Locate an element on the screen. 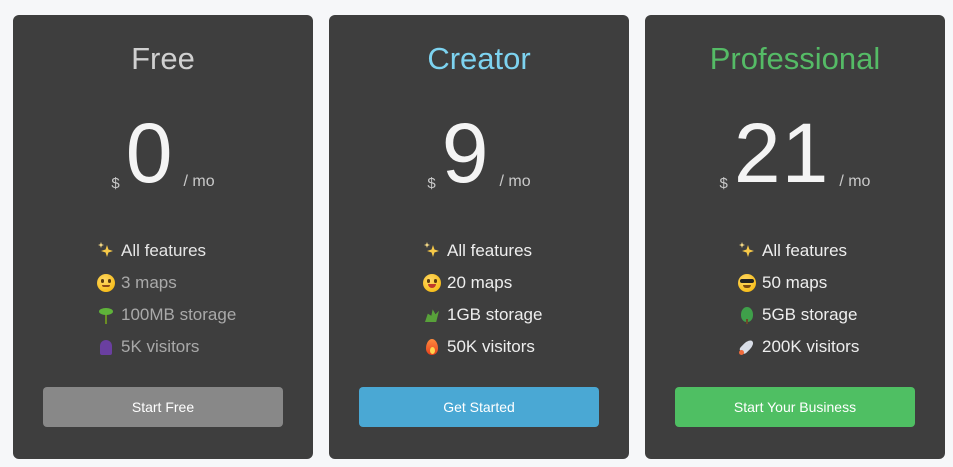  price-amount: 21 is located at coordinates (781, 153).